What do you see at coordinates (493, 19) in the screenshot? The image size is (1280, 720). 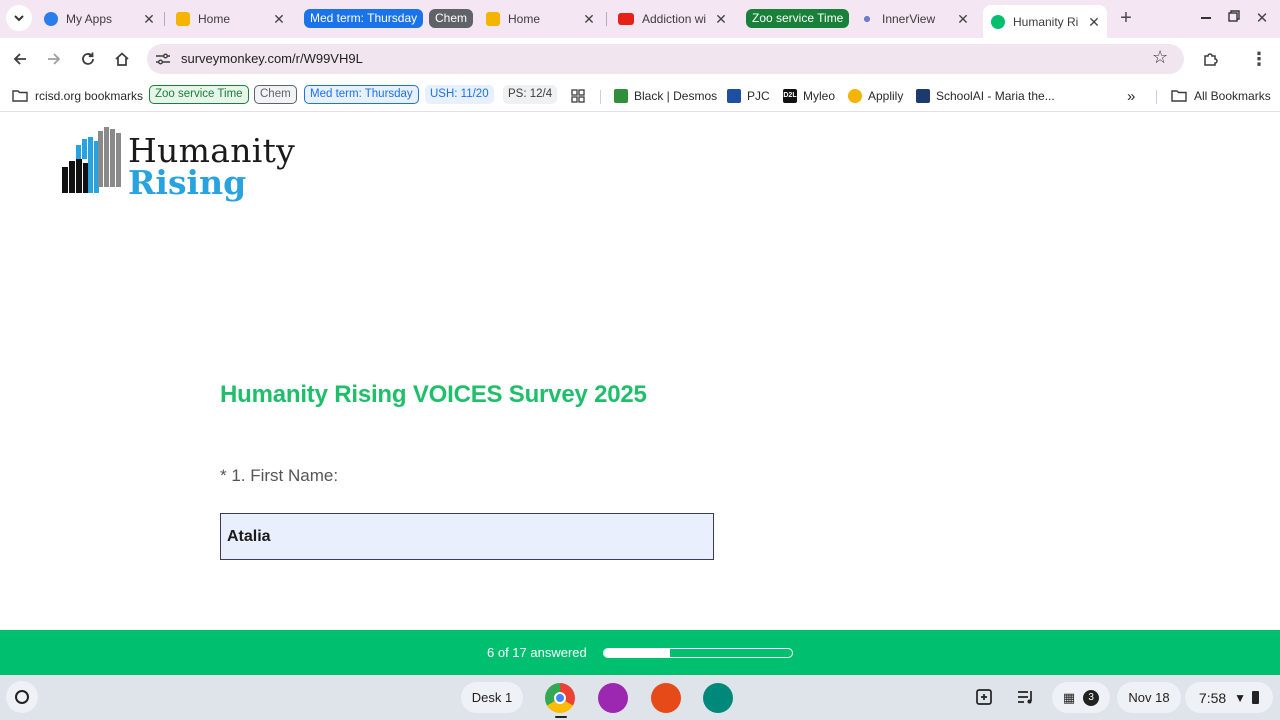 I see `classroom-icon` at bounding box center [493, 19].